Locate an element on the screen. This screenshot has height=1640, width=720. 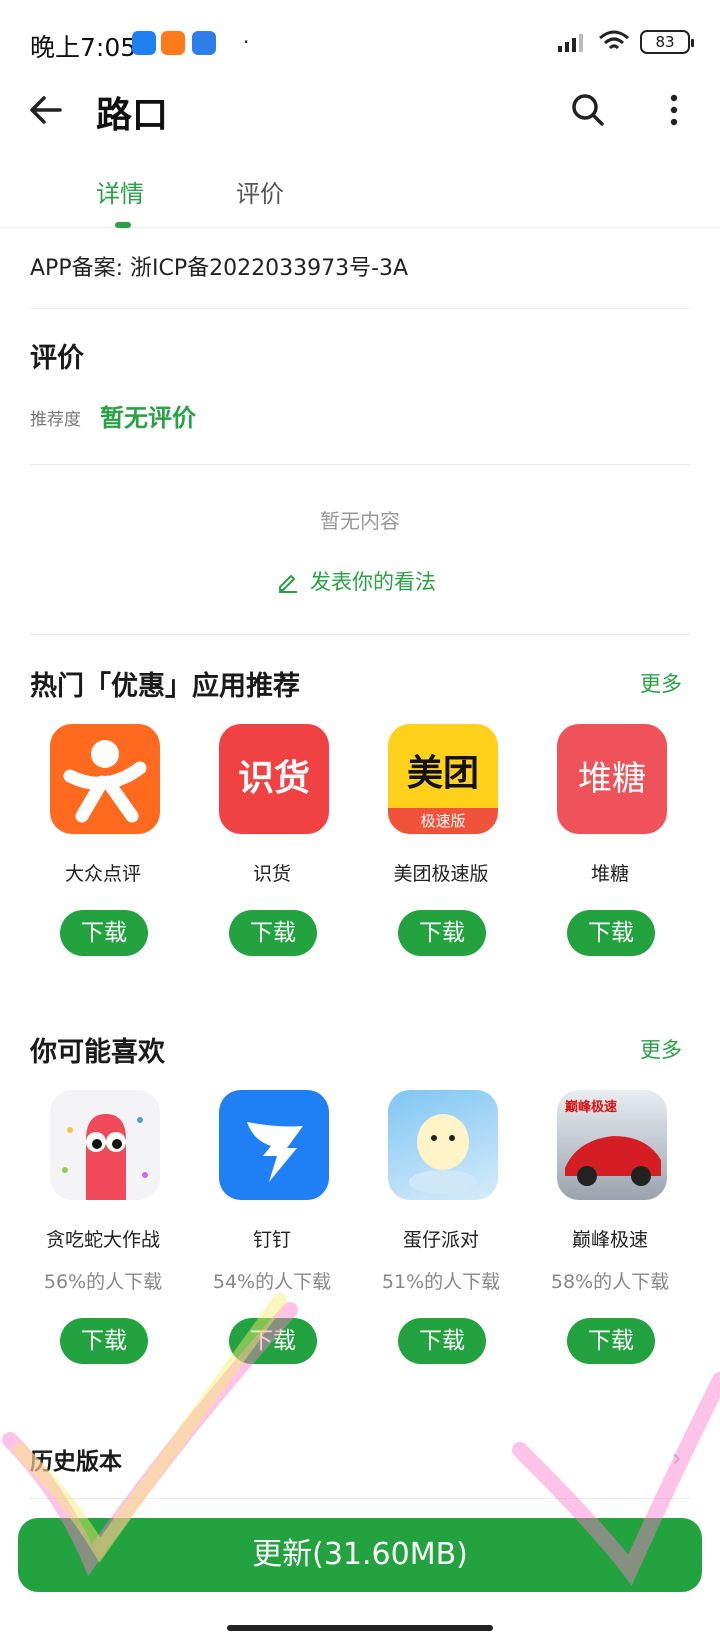
more-options-icon is located at coordinates (674, 110).